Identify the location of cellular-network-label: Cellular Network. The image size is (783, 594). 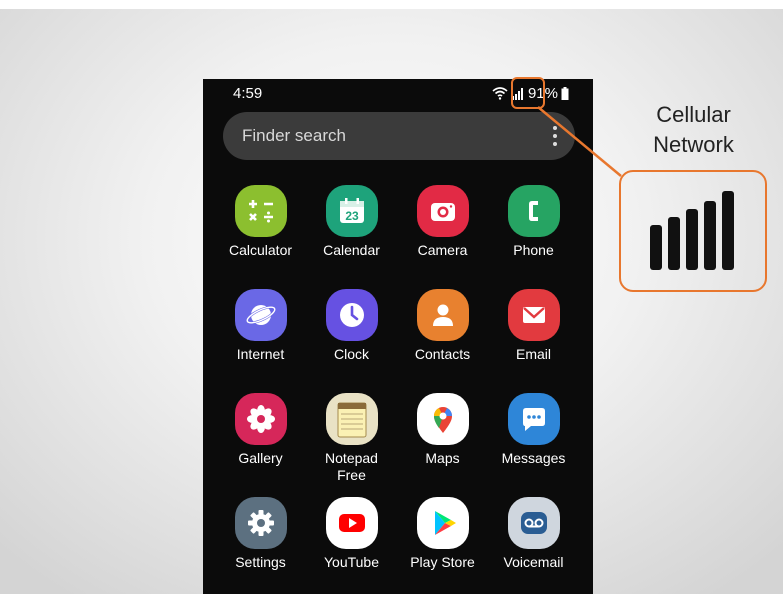
(693, 130).